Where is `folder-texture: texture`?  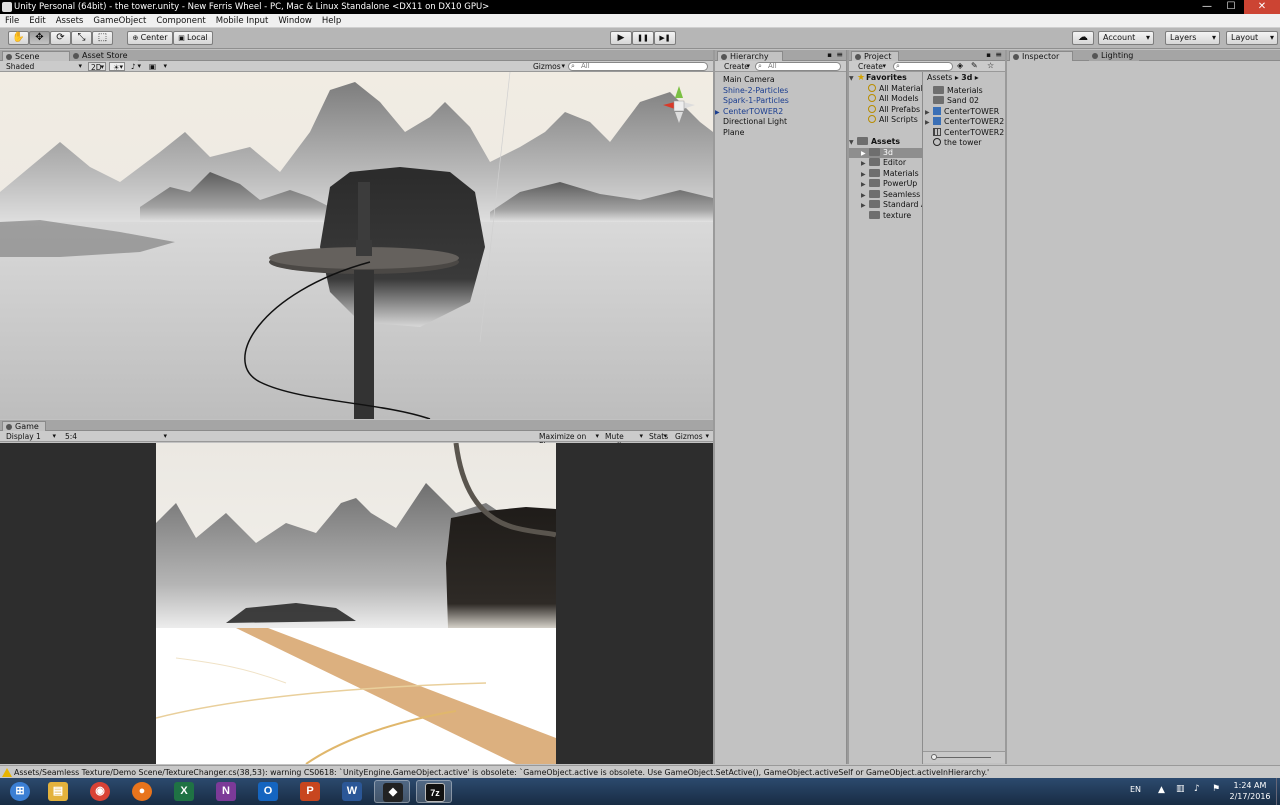 folder-texture: texture is located at coordinates (885, 216).